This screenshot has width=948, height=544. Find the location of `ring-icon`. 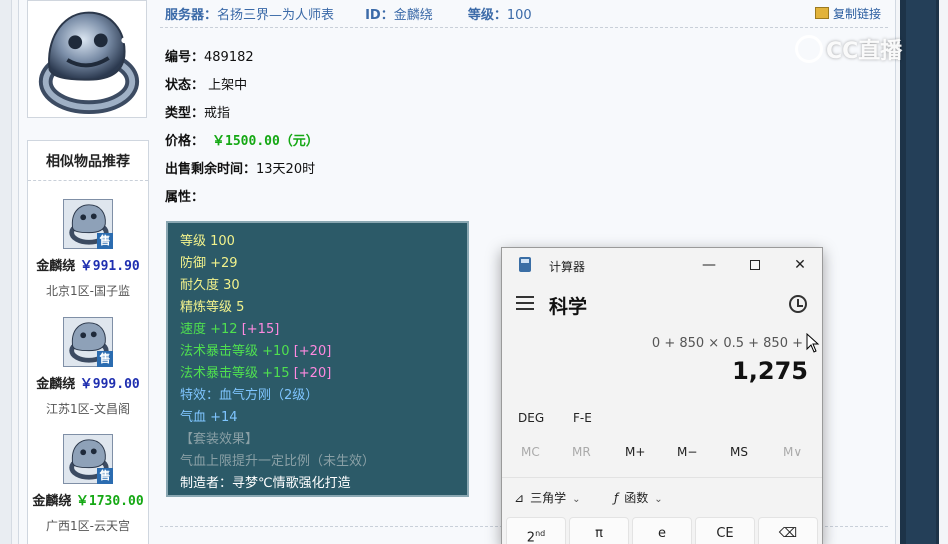

ring-icon is located at coordinates (89, 63).